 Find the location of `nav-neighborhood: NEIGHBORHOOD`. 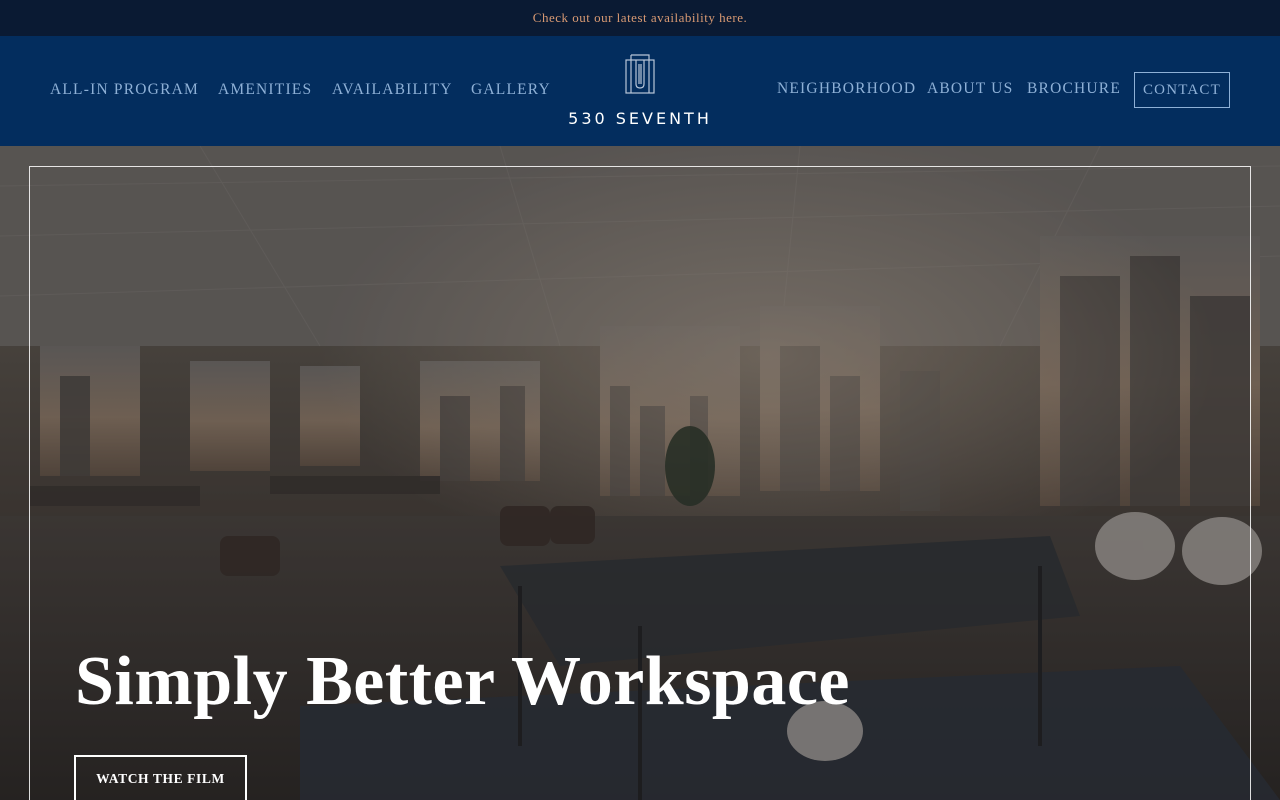

nav-neighborhood: NEIGHBORHOOD is located at coordinates (846, 89).